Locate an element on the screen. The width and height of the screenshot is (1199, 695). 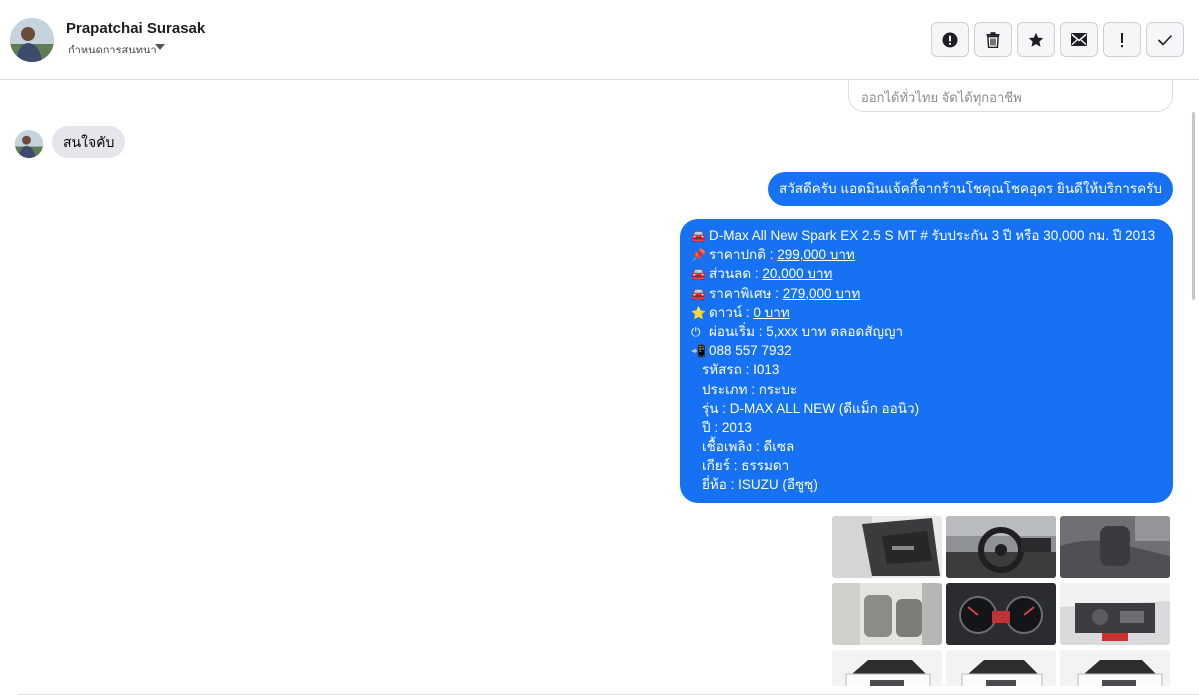
thread-scrollbar is located at coordinates (1193, 206).